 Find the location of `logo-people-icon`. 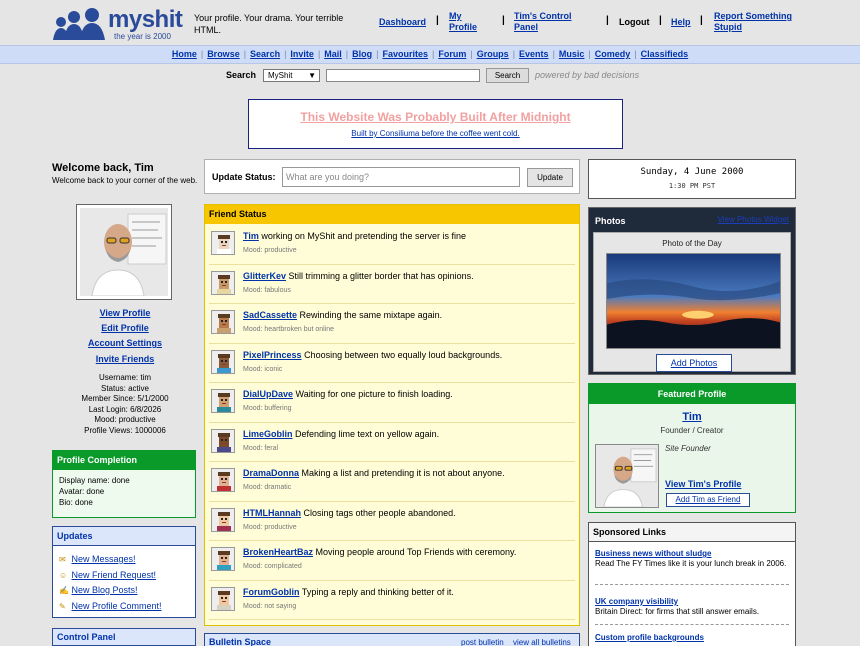

logo-people-icon is located at coordinates (79, 24).